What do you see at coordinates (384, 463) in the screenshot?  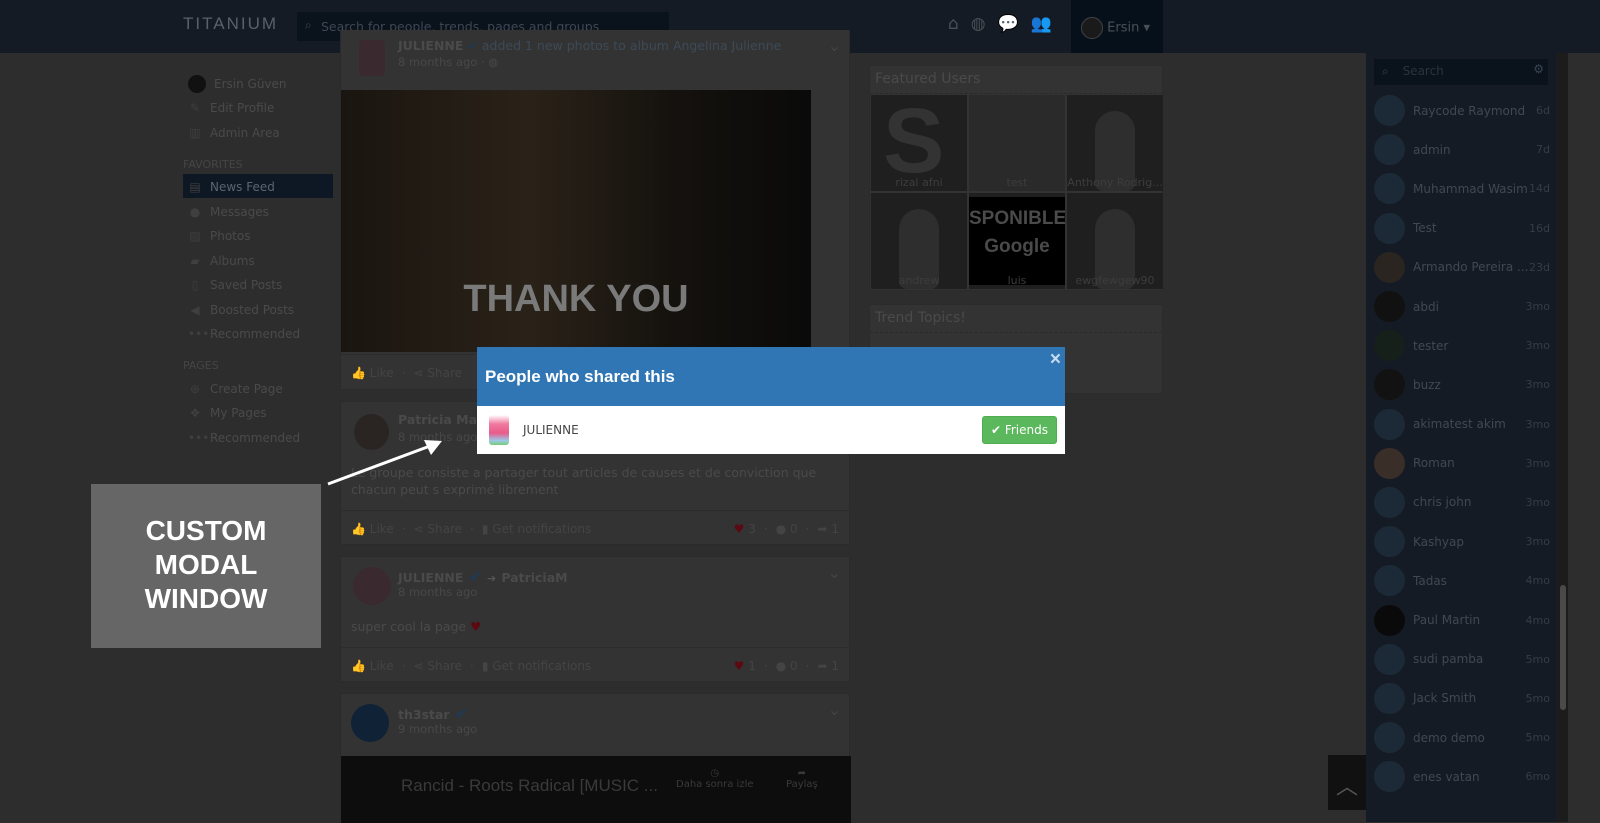 I see `annotation-arrow` at bounding box center [384, 463].